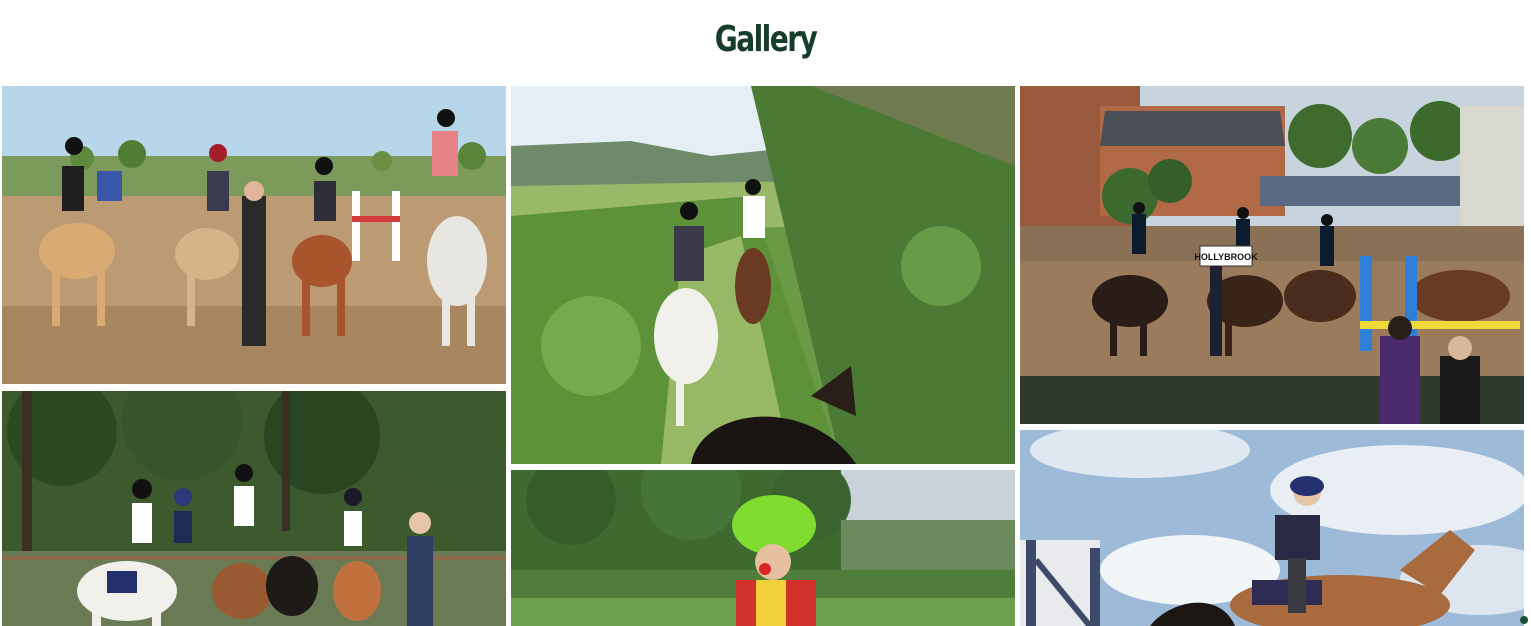 This screenshot has width=1531, height=626. I want to click on scroll-indicator, so click(1524, 620).